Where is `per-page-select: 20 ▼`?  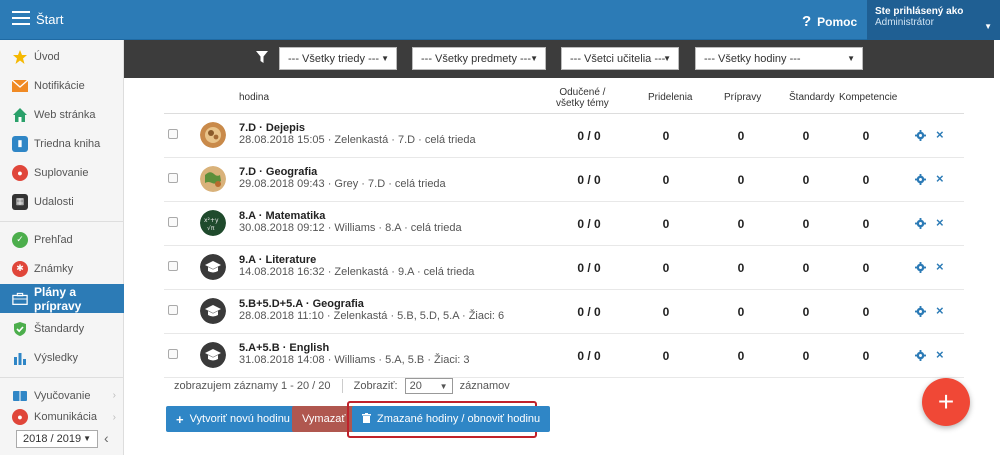
per-page-select: 20 ▼ is located at coordinates (428, 386).